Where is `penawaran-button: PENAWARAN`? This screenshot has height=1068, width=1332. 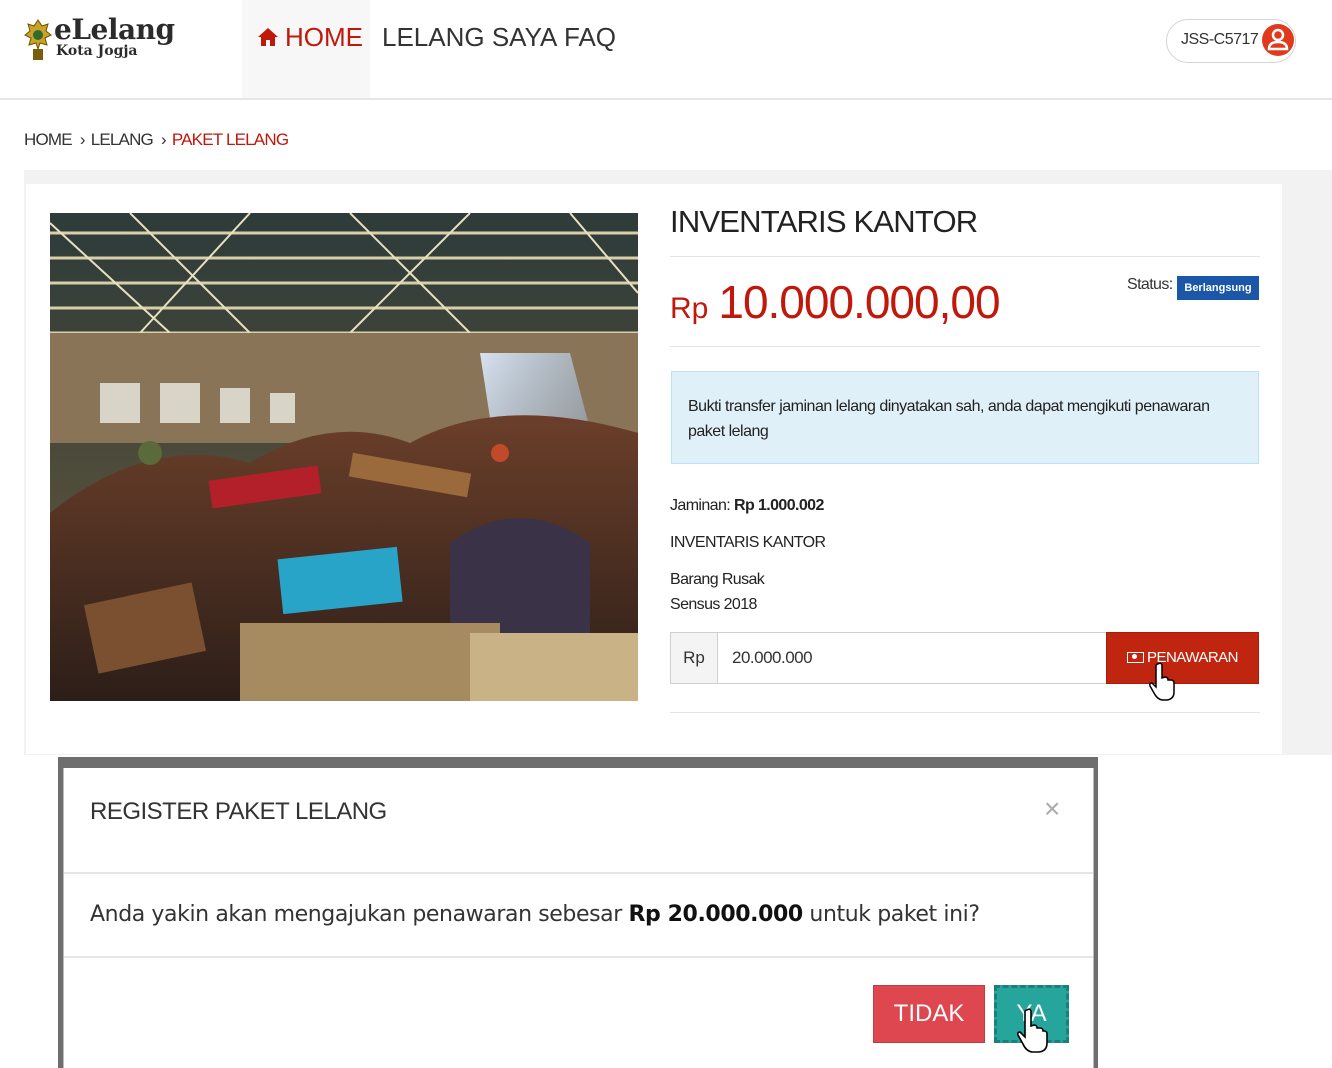
penawaran-button: PENAWARAN is located at coordinates (1182, 658).